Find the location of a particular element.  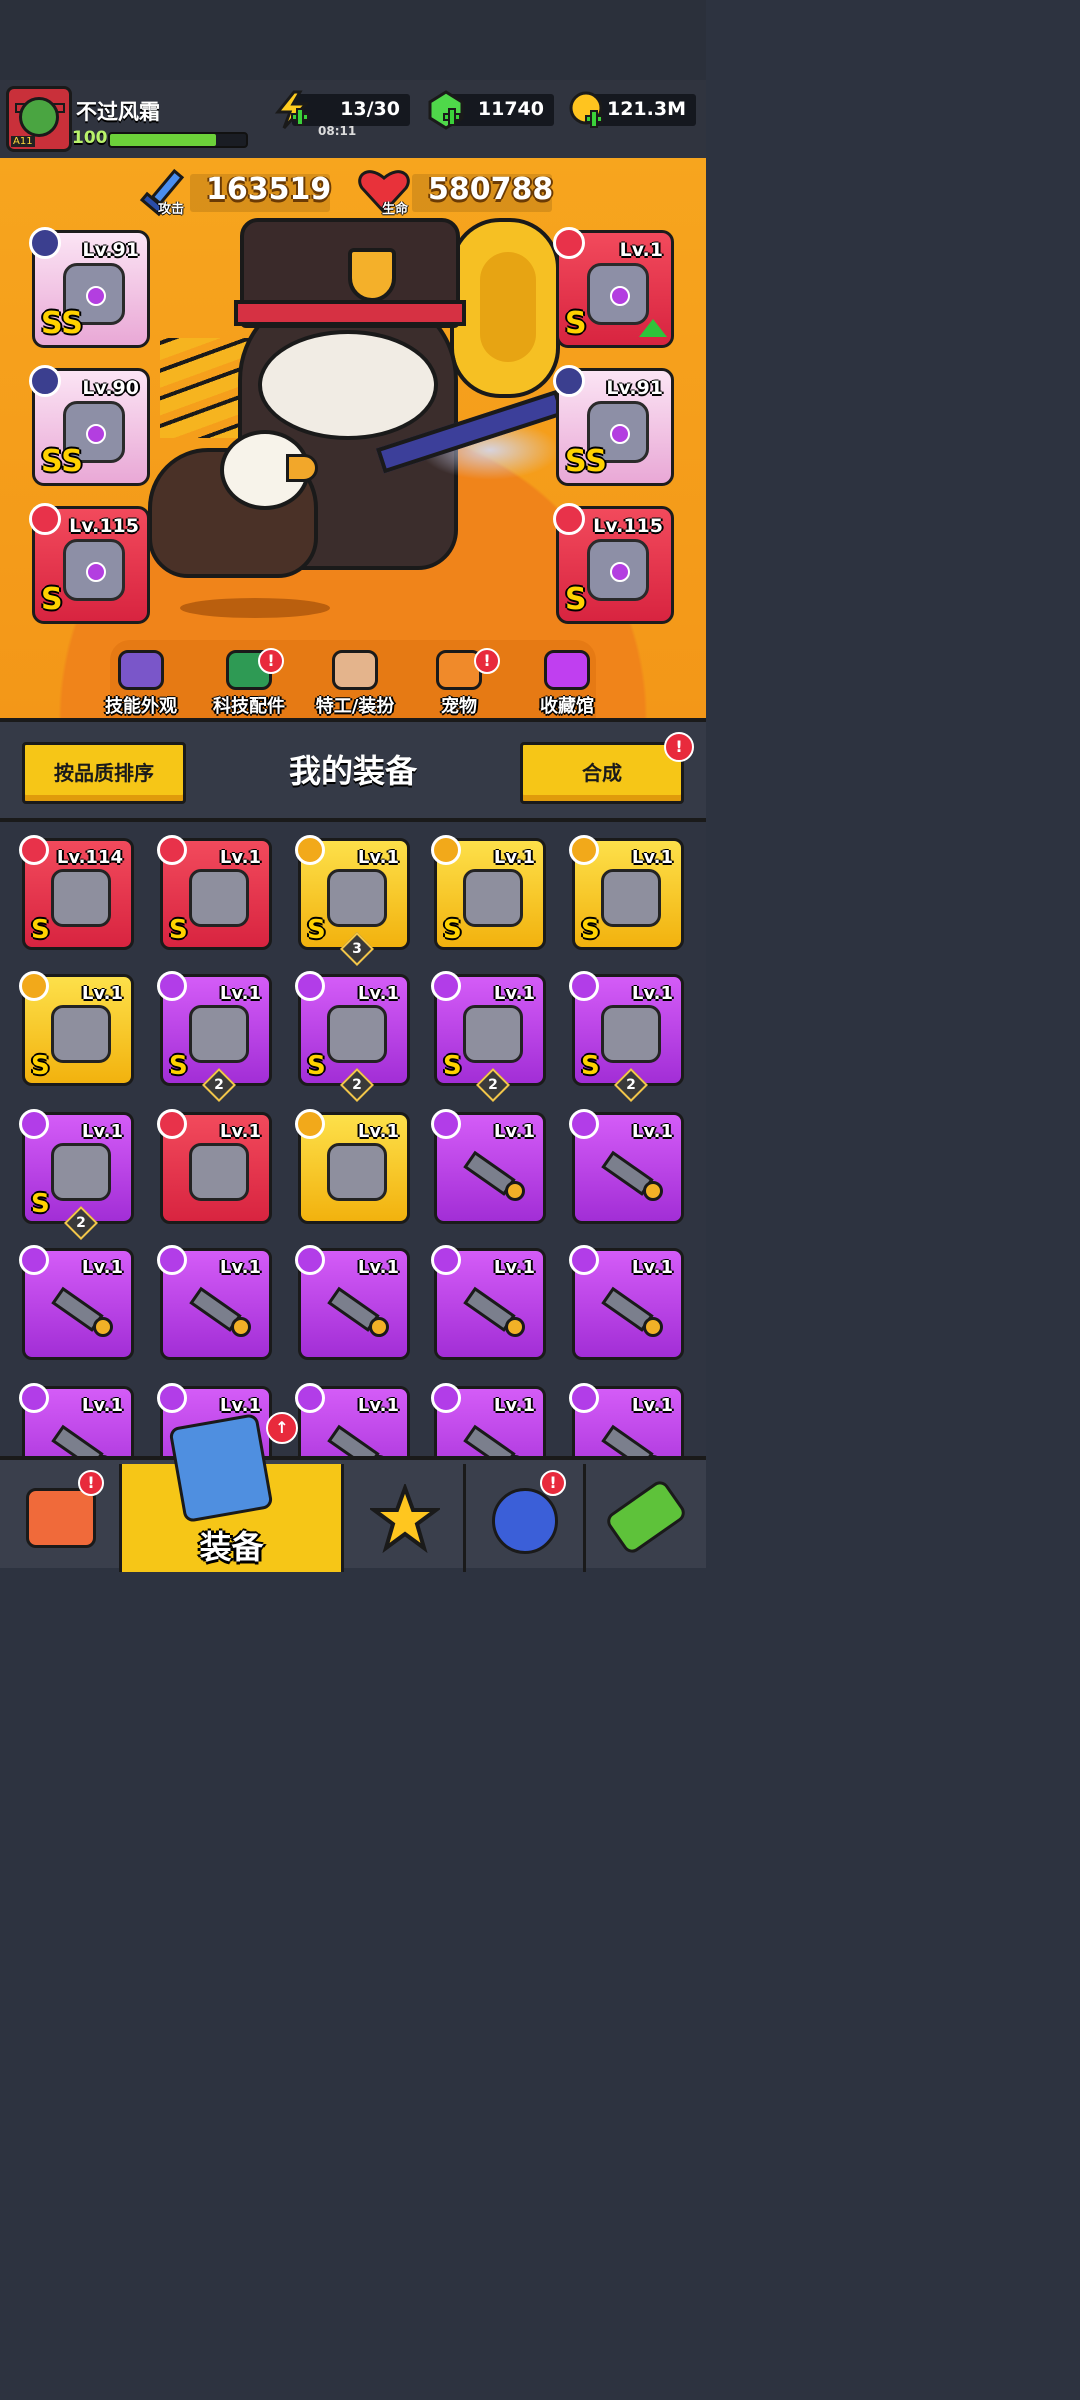

boots-slot-icon is located at coordinates (569, 519).